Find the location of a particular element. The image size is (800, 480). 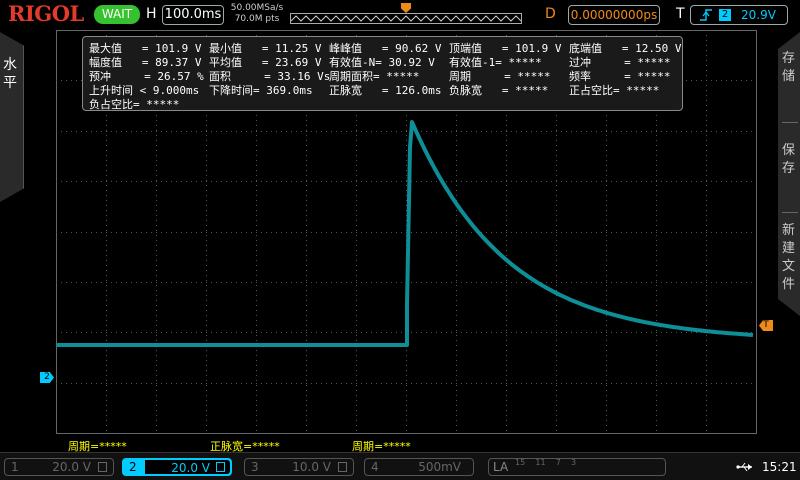

storage-menu-tab: 存储 保存 新建文件 is located at coordinates (789, 174).